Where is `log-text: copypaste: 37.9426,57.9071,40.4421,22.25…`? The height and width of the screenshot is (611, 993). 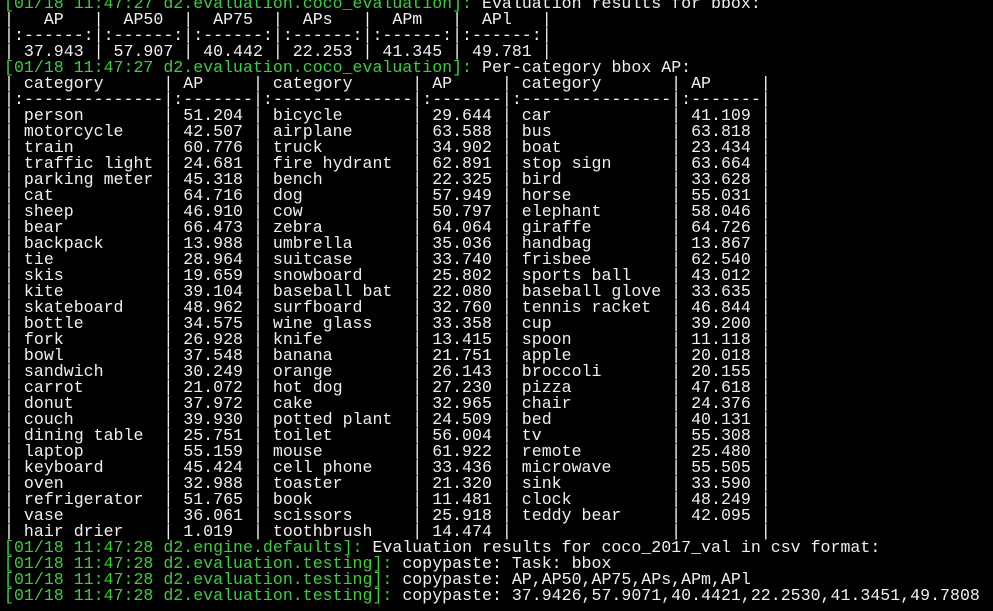 log-text: copypaste: 37.9426,57.9071,40.4421,22.25… is located at coordinates (686, 595).